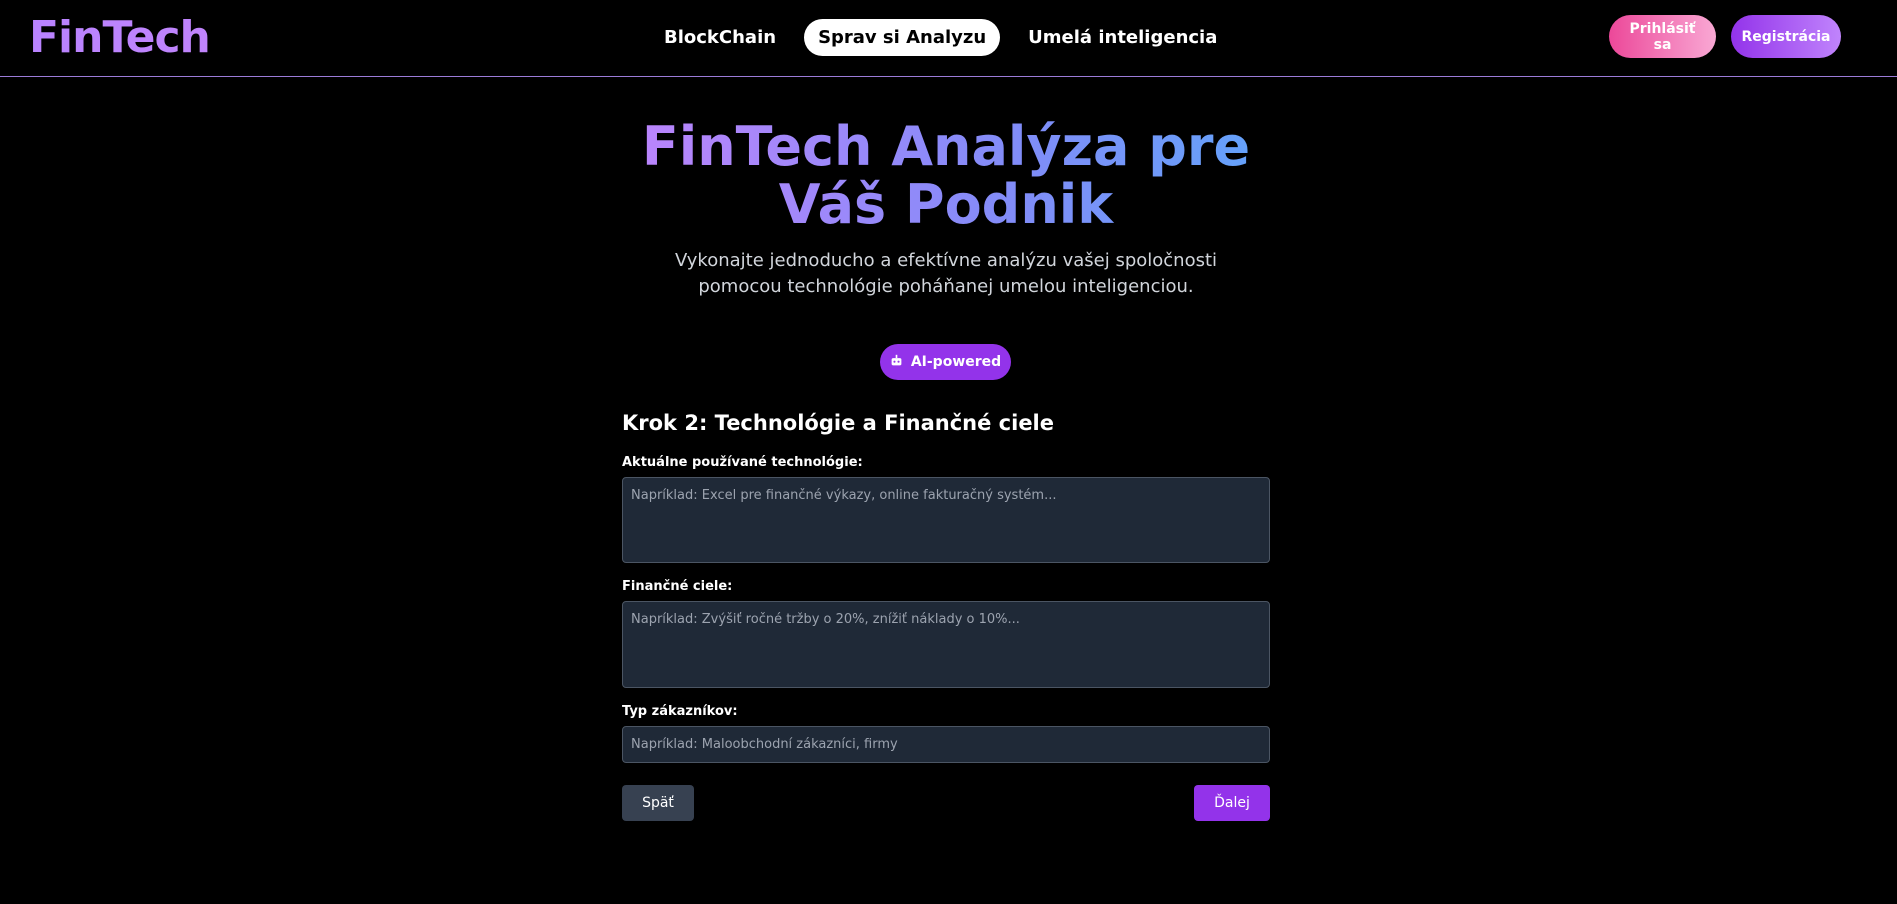 This screenshot has height=904, width=1897. I want to click on logo: FinTech, so click(120, 37).